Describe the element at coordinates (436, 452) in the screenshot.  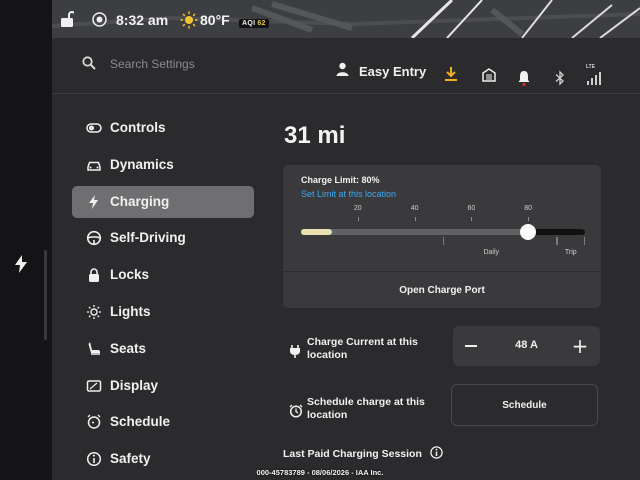
I see `info-icon` at that location.